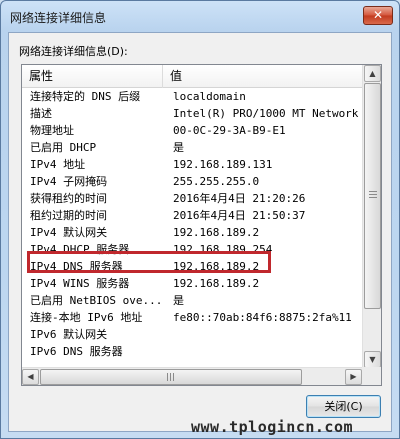 This screenshot has width=400, height=439. I want to click on row-property: 物理地址, so click(52, 130).